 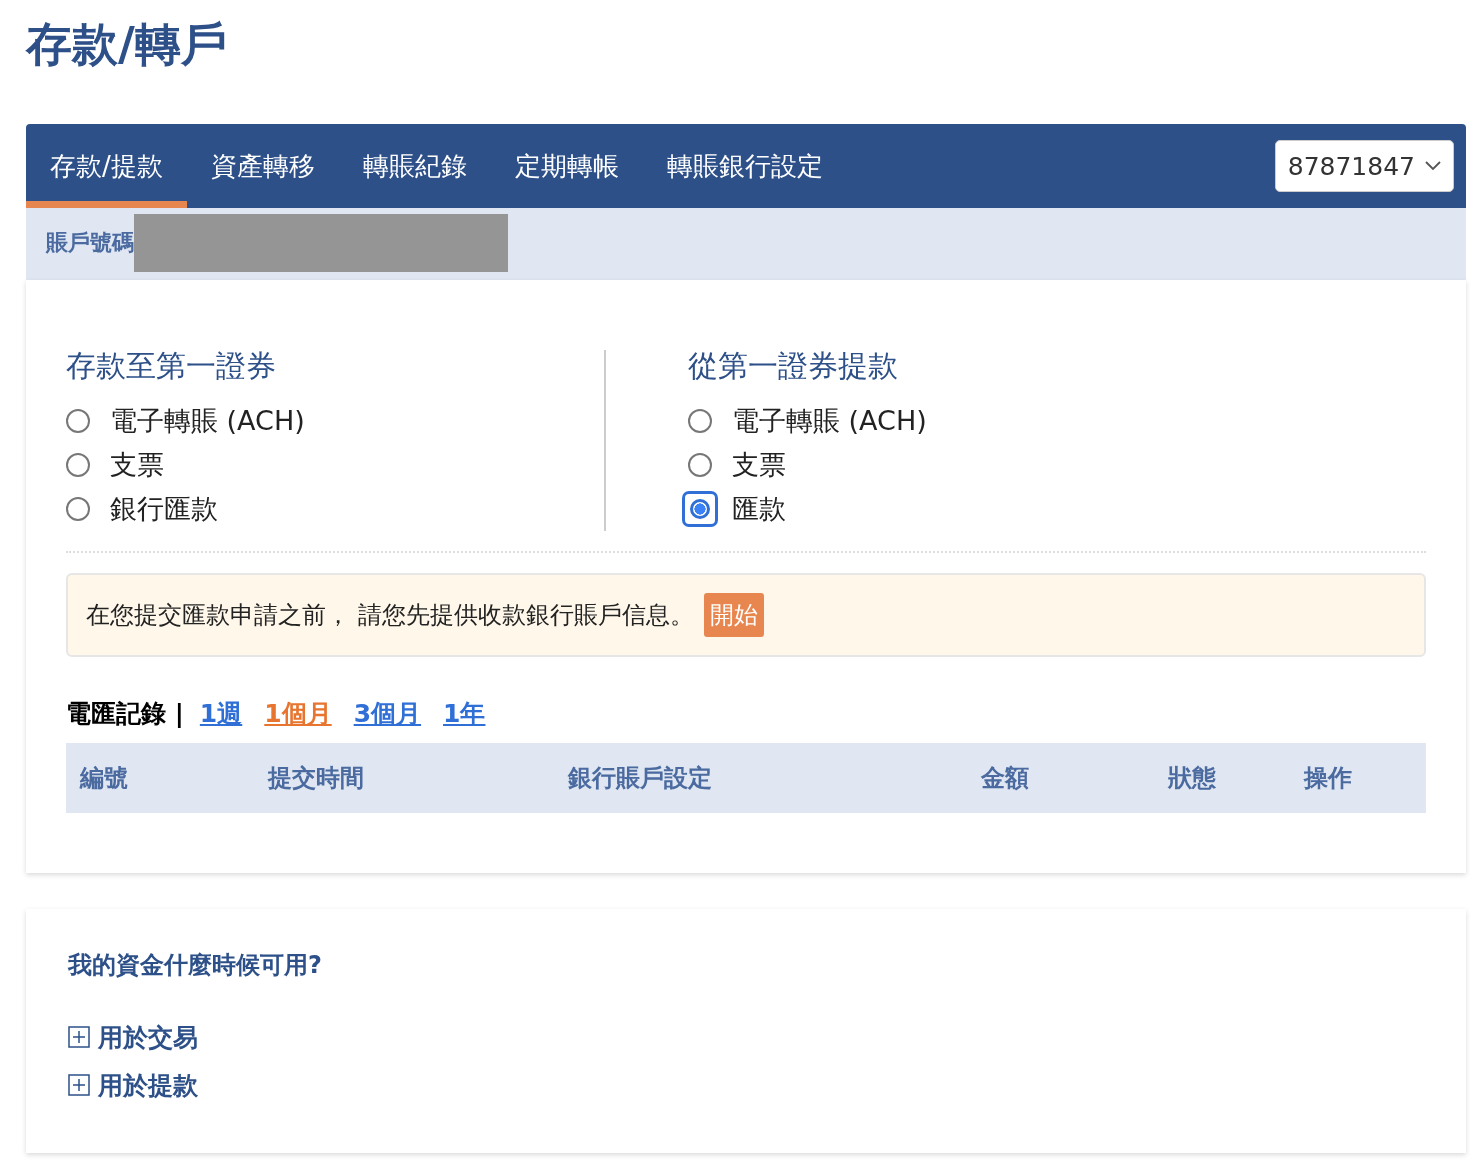 What do you see at coordinates (640, 778) in the screenshot?
I see `column-header: 銀行賬戶設定` at bounding box center [640, 778].